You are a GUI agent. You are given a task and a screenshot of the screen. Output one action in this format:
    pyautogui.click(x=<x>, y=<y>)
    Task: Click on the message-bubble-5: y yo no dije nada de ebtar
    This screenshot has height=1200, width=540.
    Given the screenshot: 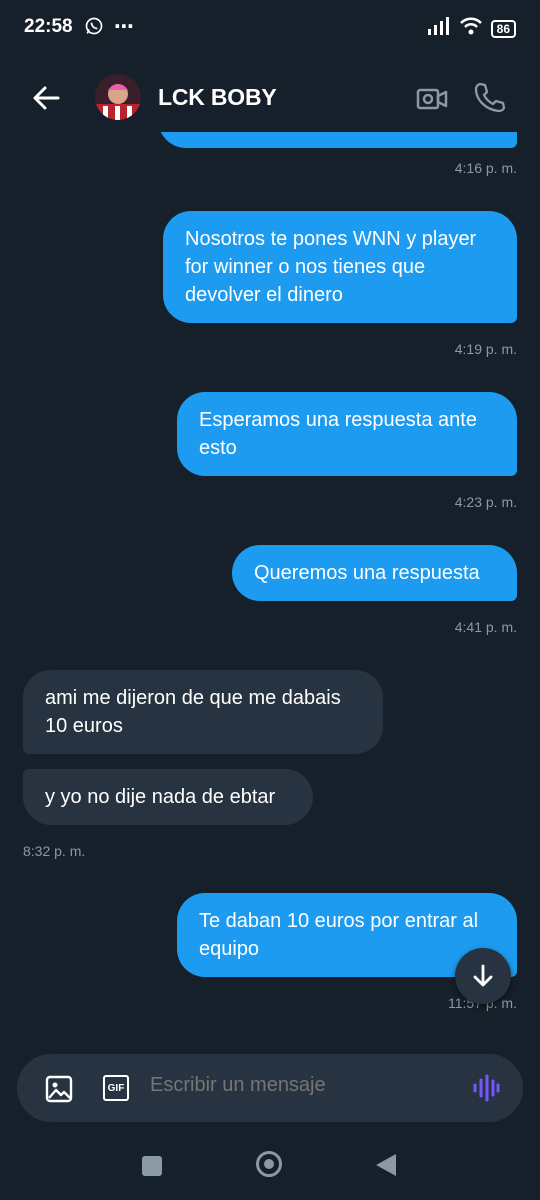 What is the action you would take?
    pyautogui.click(x=168, y=797)
    